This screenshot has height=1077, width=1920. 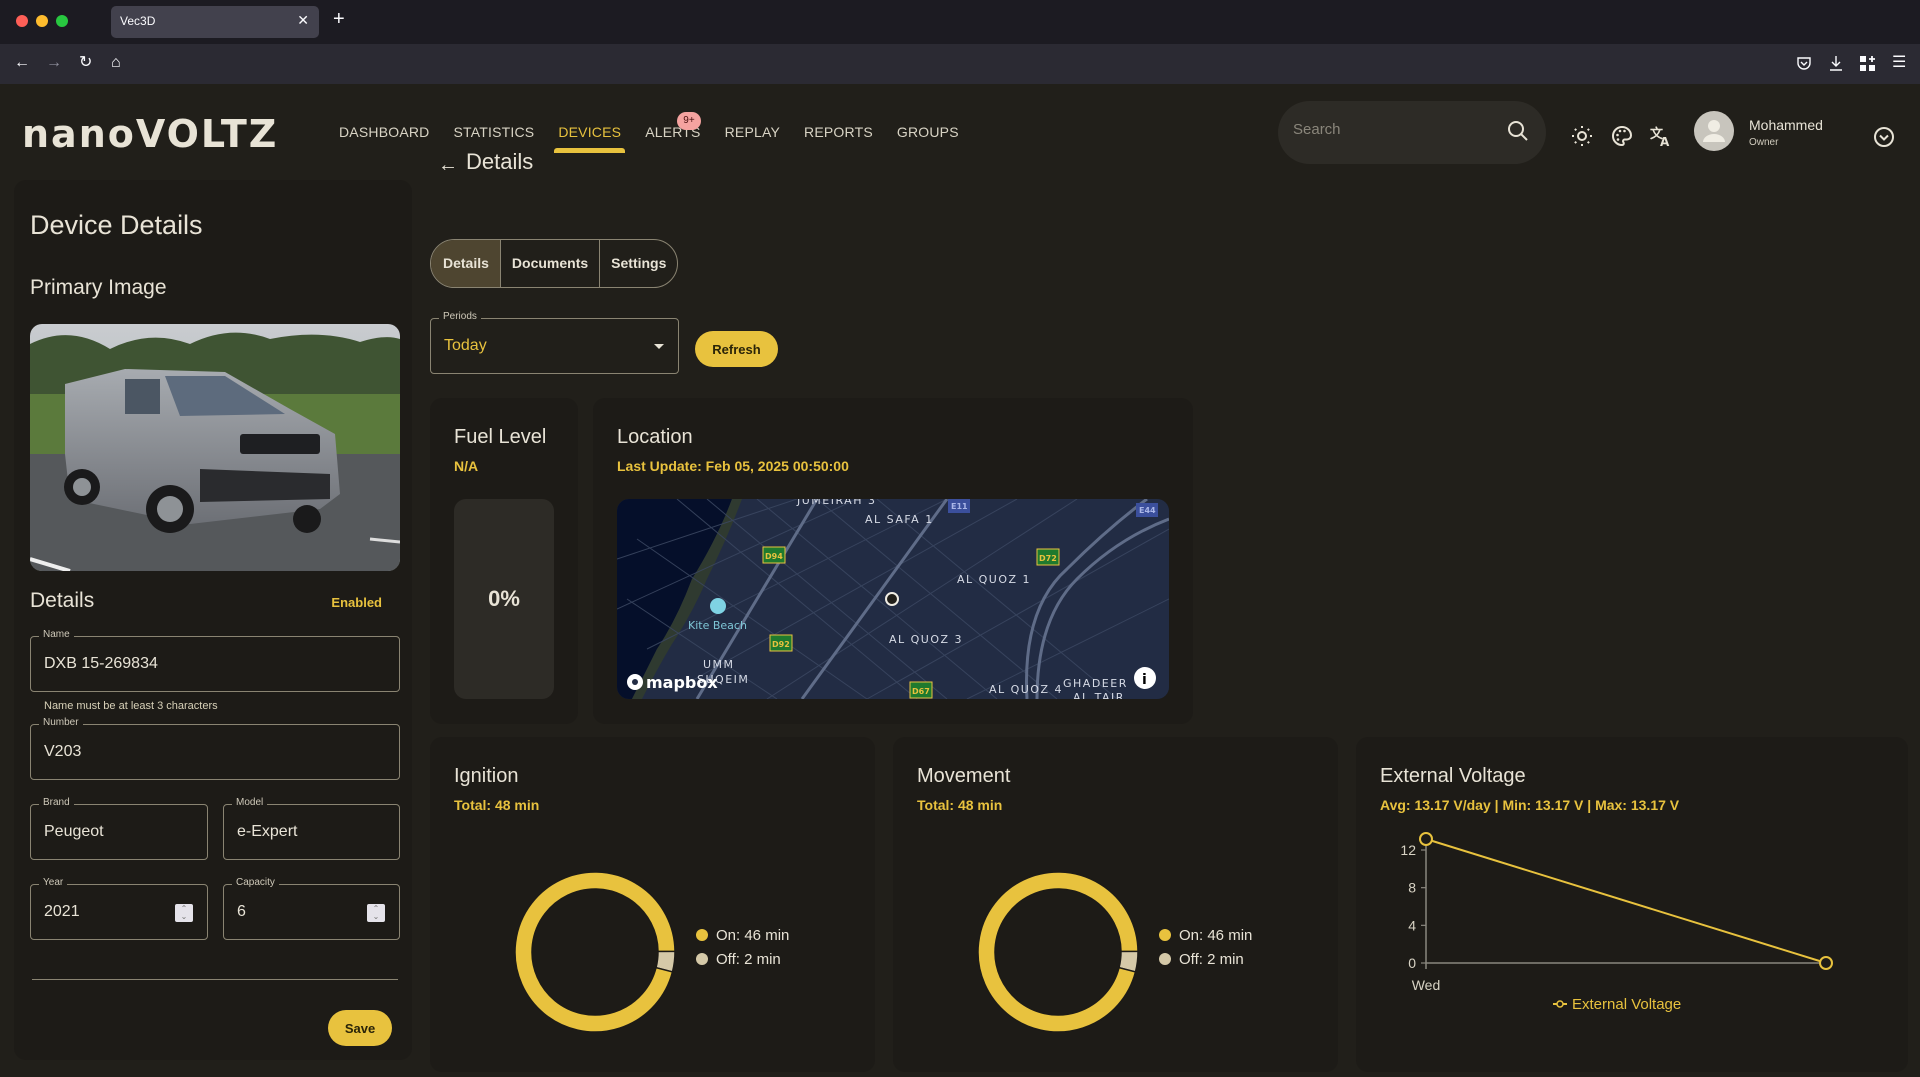 I want to click on x-tick-label: Wed, so click(x=1426, y=985).